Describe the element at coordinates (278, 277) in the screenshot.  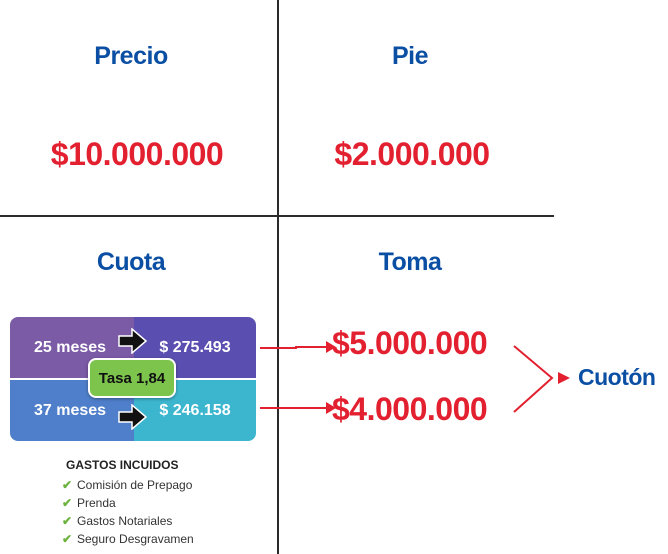
I see `vertical-divider` at that location.